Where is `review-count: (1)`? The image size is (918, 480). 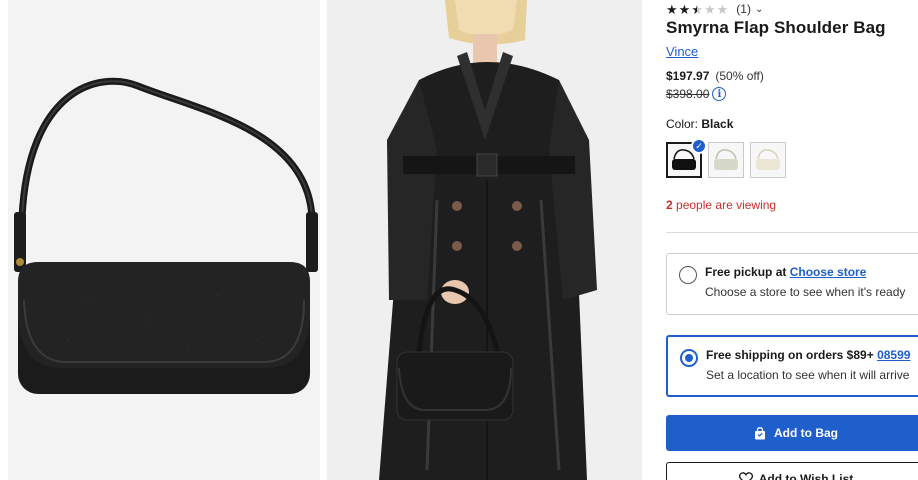 review-count: (1) is located at coordinates (743, 9).